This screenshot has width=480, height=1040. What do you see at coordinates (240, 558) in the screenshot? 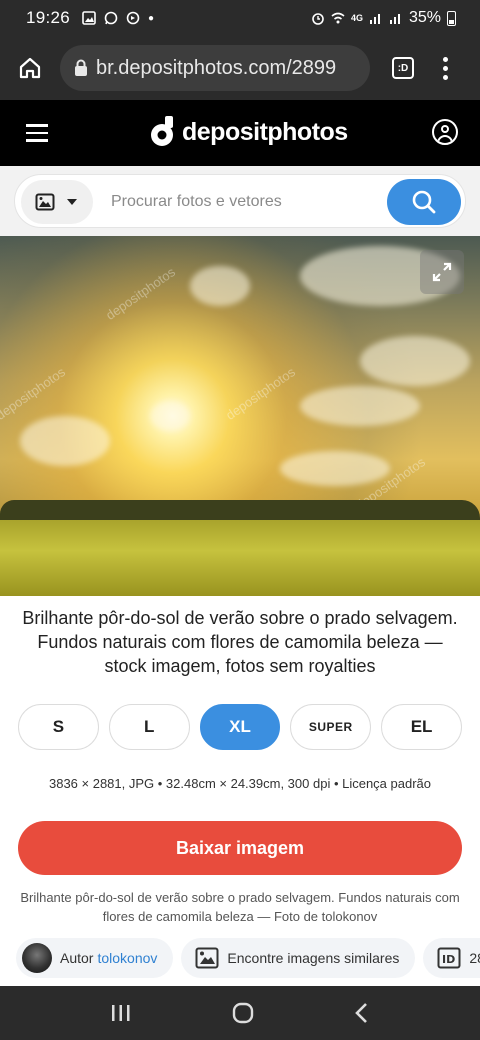
I see `meadow` at bounding box center [240, 558].